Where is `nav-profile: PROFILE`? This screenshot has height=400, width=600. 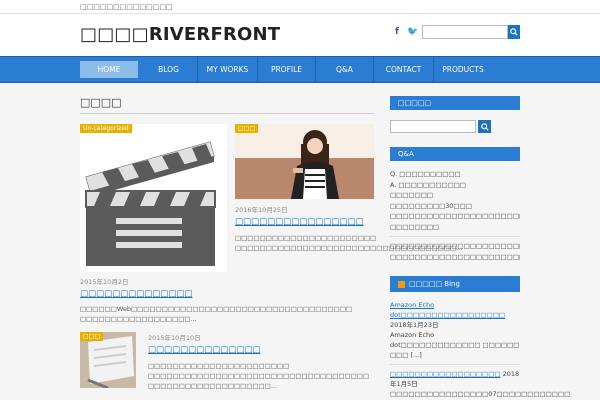 nav-profile: PROFILE is located at coordinates (287, 69).